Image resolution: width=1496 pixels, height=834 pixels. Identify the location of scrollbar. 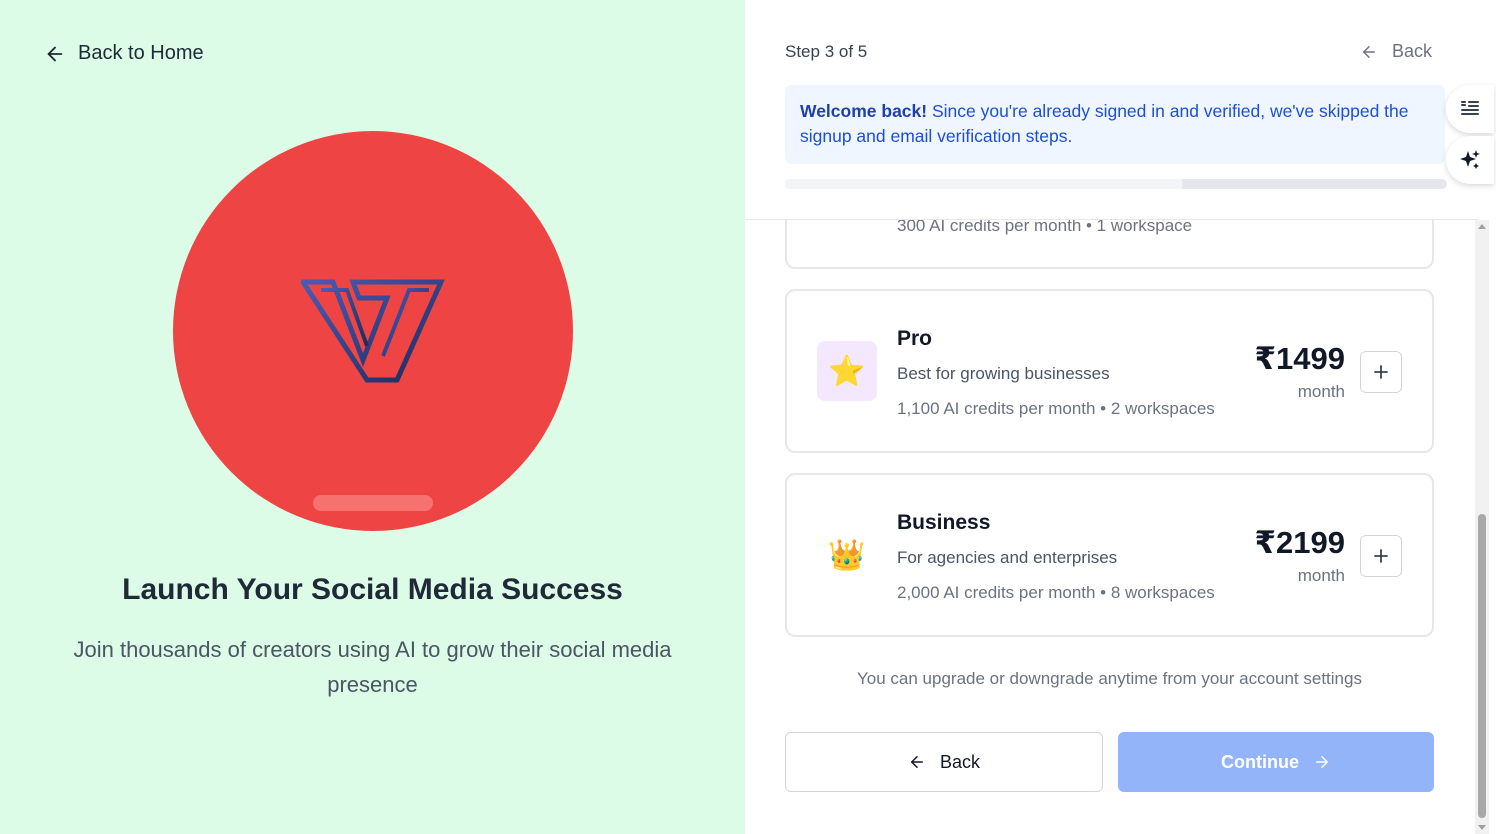
(1482, 527).